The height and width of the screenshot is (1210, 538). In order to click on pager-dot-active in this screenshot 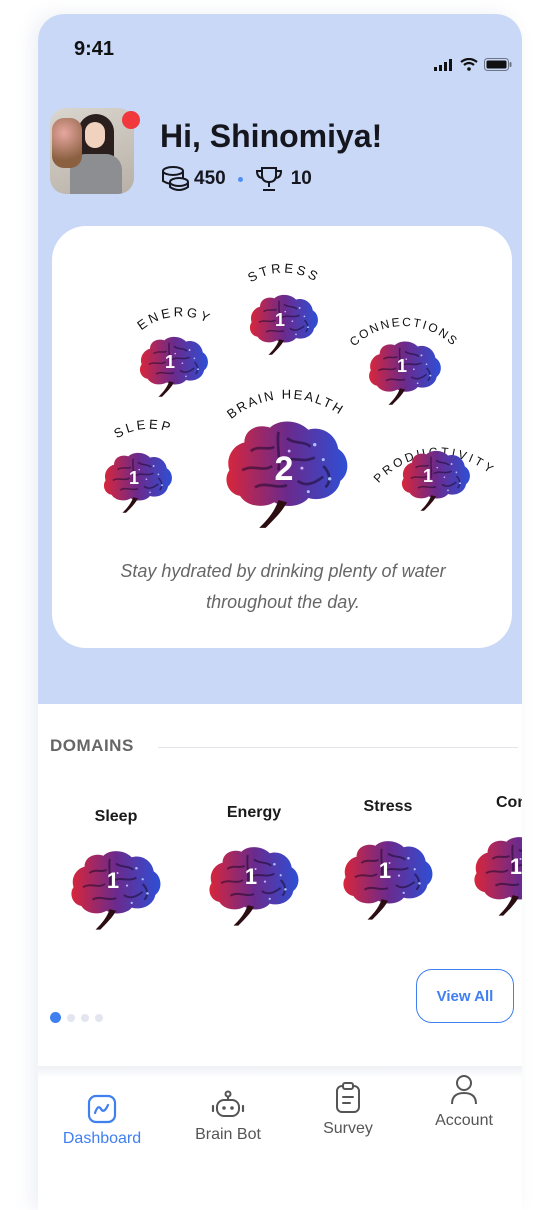, I will do `click(55, 1017)`.